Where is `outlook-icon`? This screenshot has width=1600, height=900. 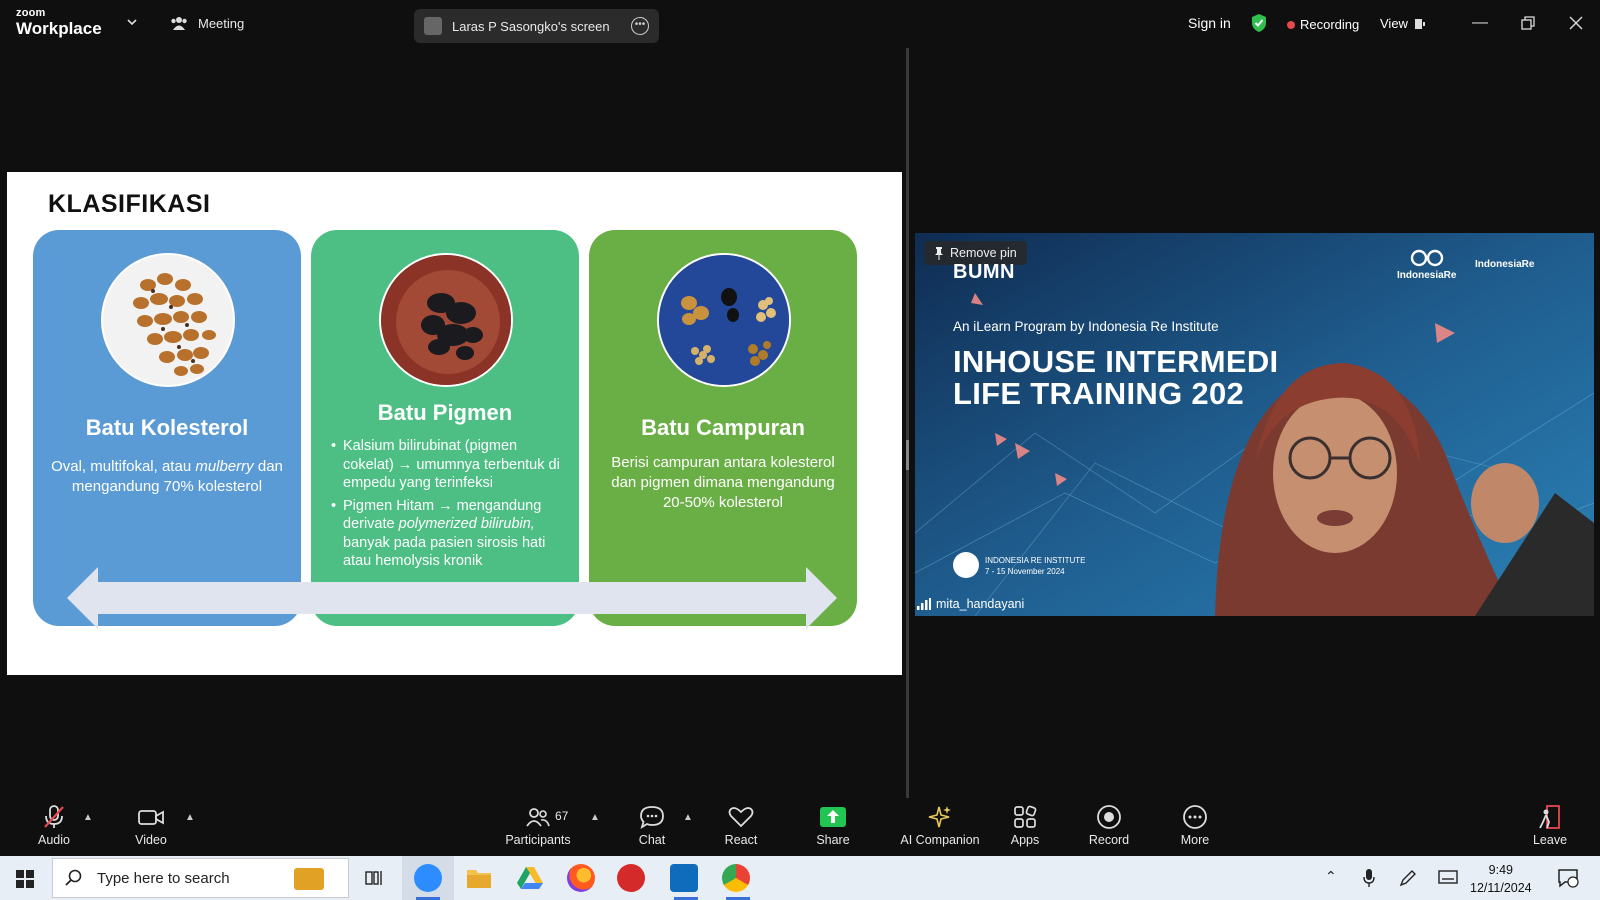 outlook-icon is located at coordinates (684, 878).